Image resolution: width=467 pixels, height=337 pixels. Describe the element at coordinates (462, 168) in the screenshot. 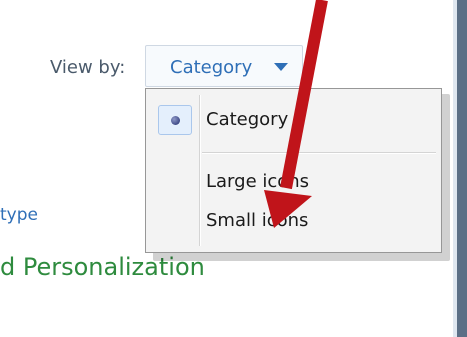

I see `window-border` at that location.